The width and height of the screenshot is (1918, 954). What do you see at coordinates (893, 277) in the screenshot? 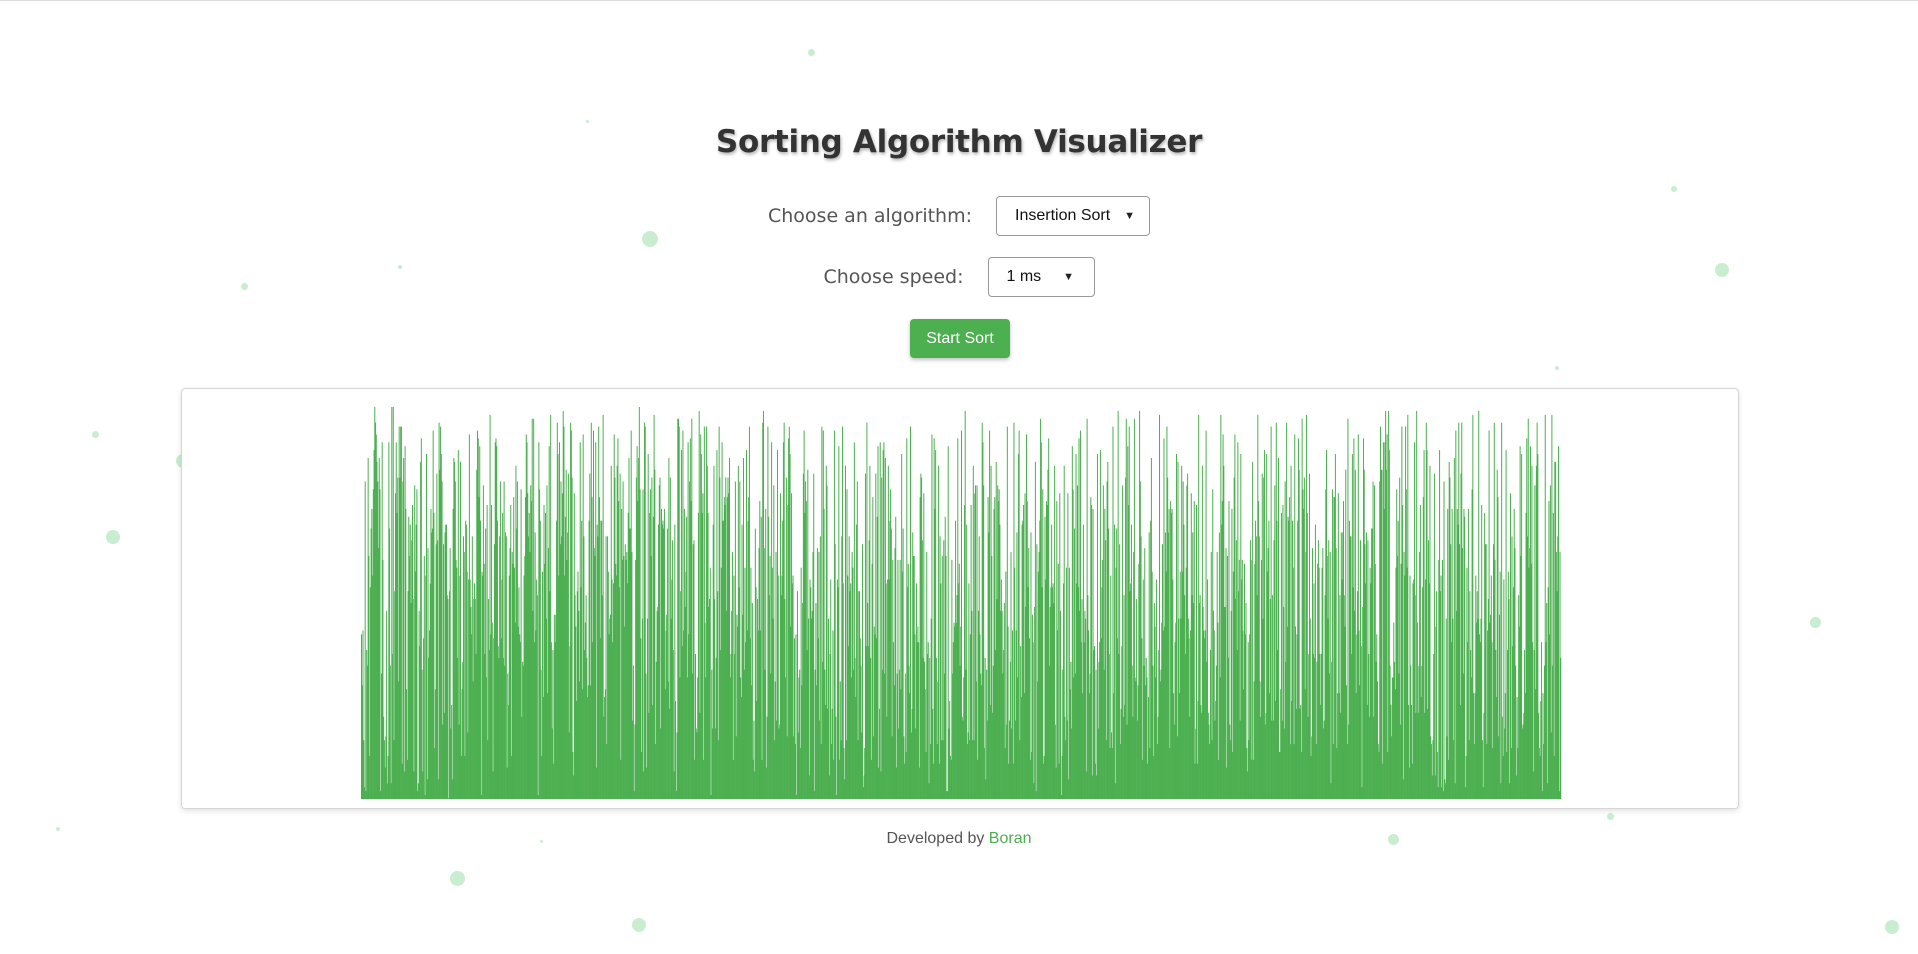
I see `speed-label: Choose speed:` at bounding box center [893, 277].